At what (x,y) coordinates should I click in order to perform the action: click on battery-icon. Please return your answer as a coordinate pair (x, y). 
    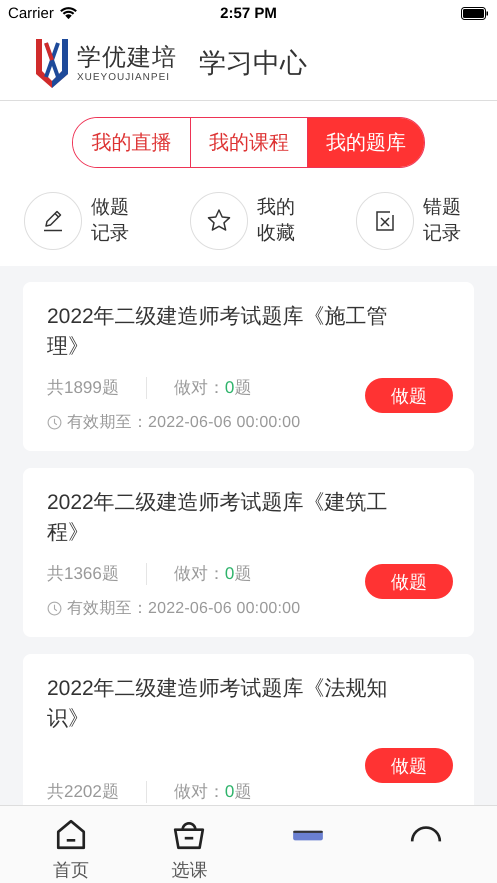
    Looking at the image, I should click on (474, 13).